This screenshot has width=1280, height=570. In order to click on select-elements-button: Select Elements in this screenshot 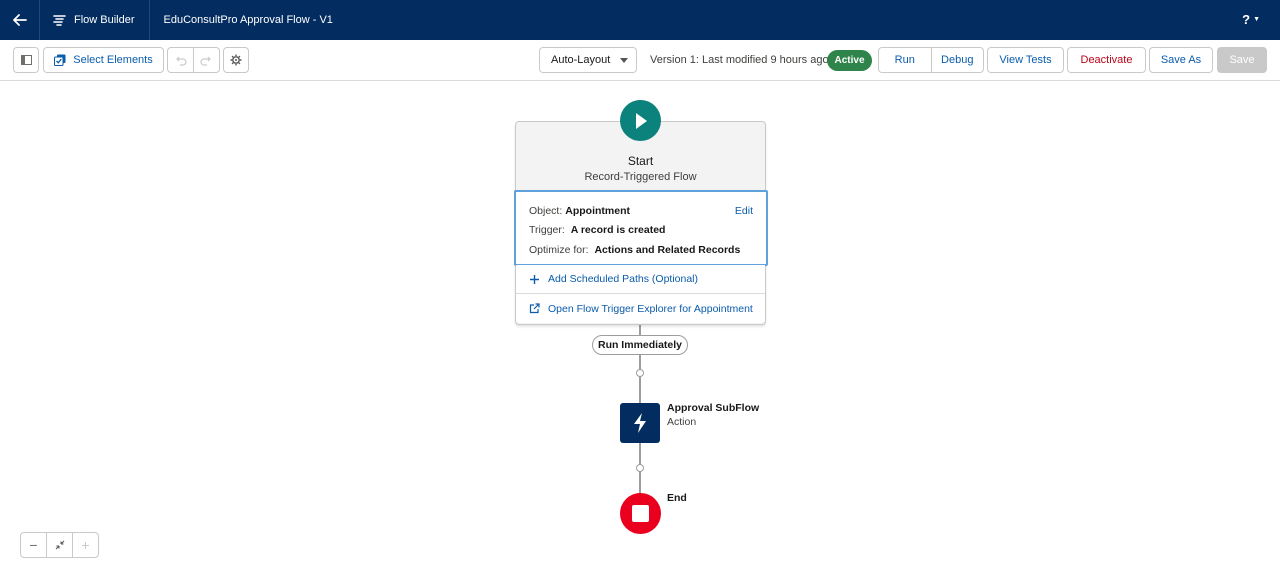, I will do `click(103, 60)`.